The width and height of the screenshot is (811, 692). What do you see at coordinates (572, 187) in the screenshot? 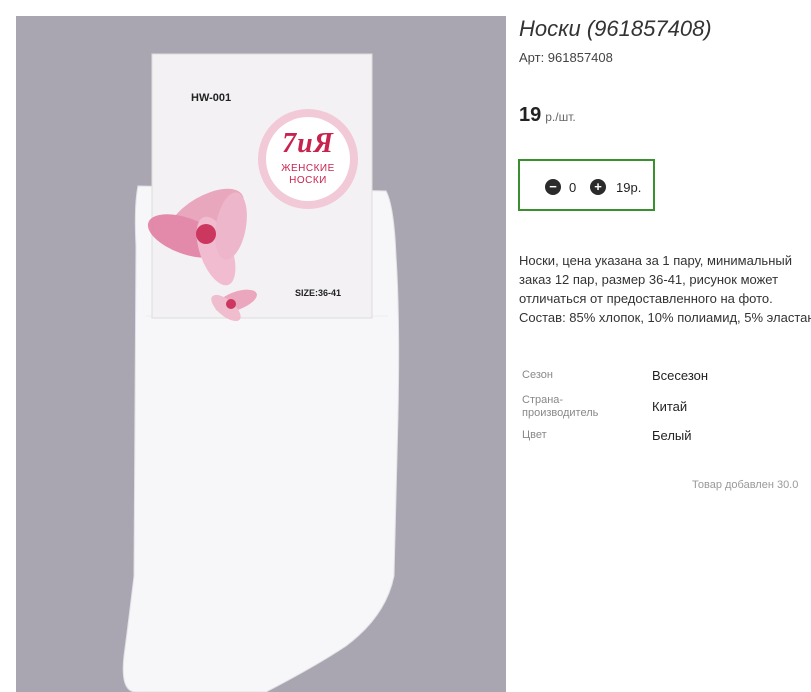
I see `quantity-value: 0` at bounding box center [572, 187].